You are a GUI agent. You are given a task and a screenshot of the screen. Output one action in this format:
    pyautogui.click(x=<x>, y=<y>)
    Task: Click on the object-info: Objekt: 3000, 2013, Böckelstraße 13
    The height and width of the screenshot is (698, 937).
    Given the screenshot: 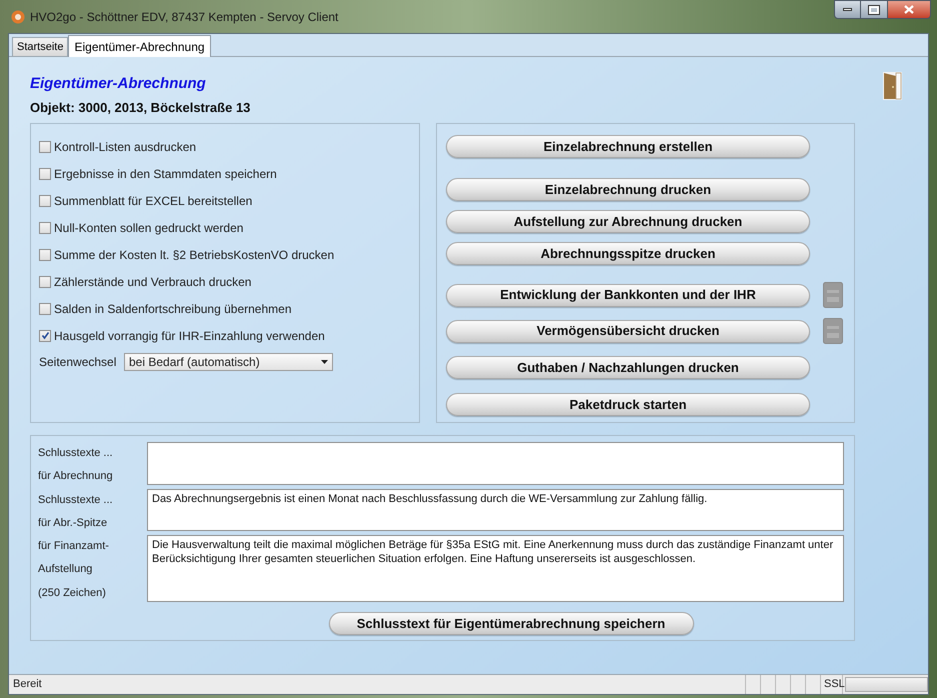 What is the action you would take?
    pyautogui.click(x=140, y=107)
    